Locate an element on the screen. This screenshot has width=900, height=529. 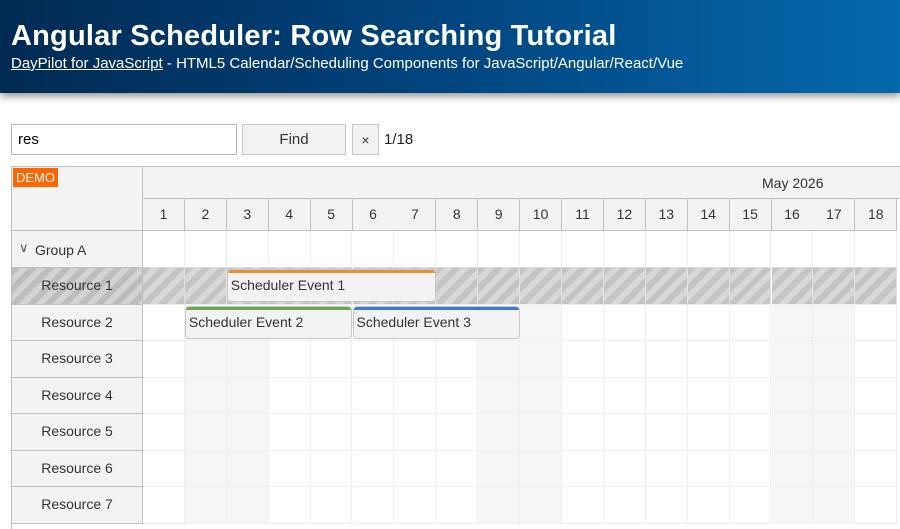
row-header-resource: Resource 3 is located at coordinates (77, 359).